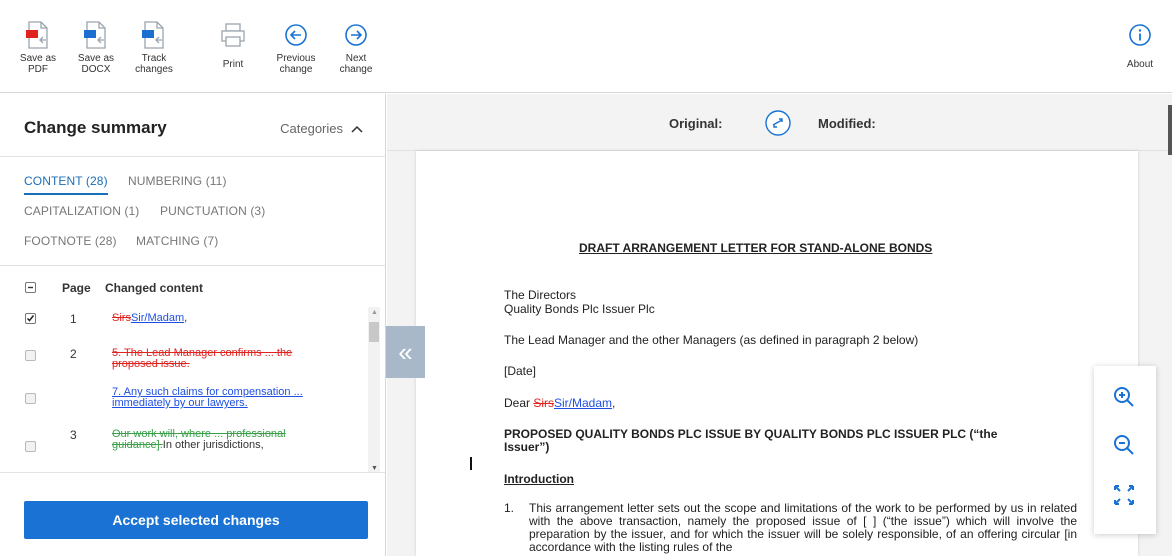  I want to click on text-cursor, so click(471, 463).